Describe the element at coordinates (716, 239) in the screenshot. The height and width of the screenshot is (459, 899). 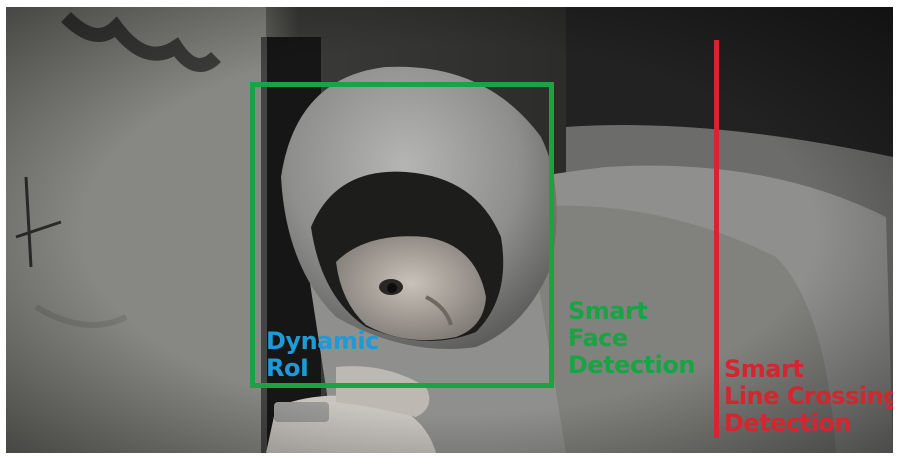
I see `line-crossing-marker` at that location.